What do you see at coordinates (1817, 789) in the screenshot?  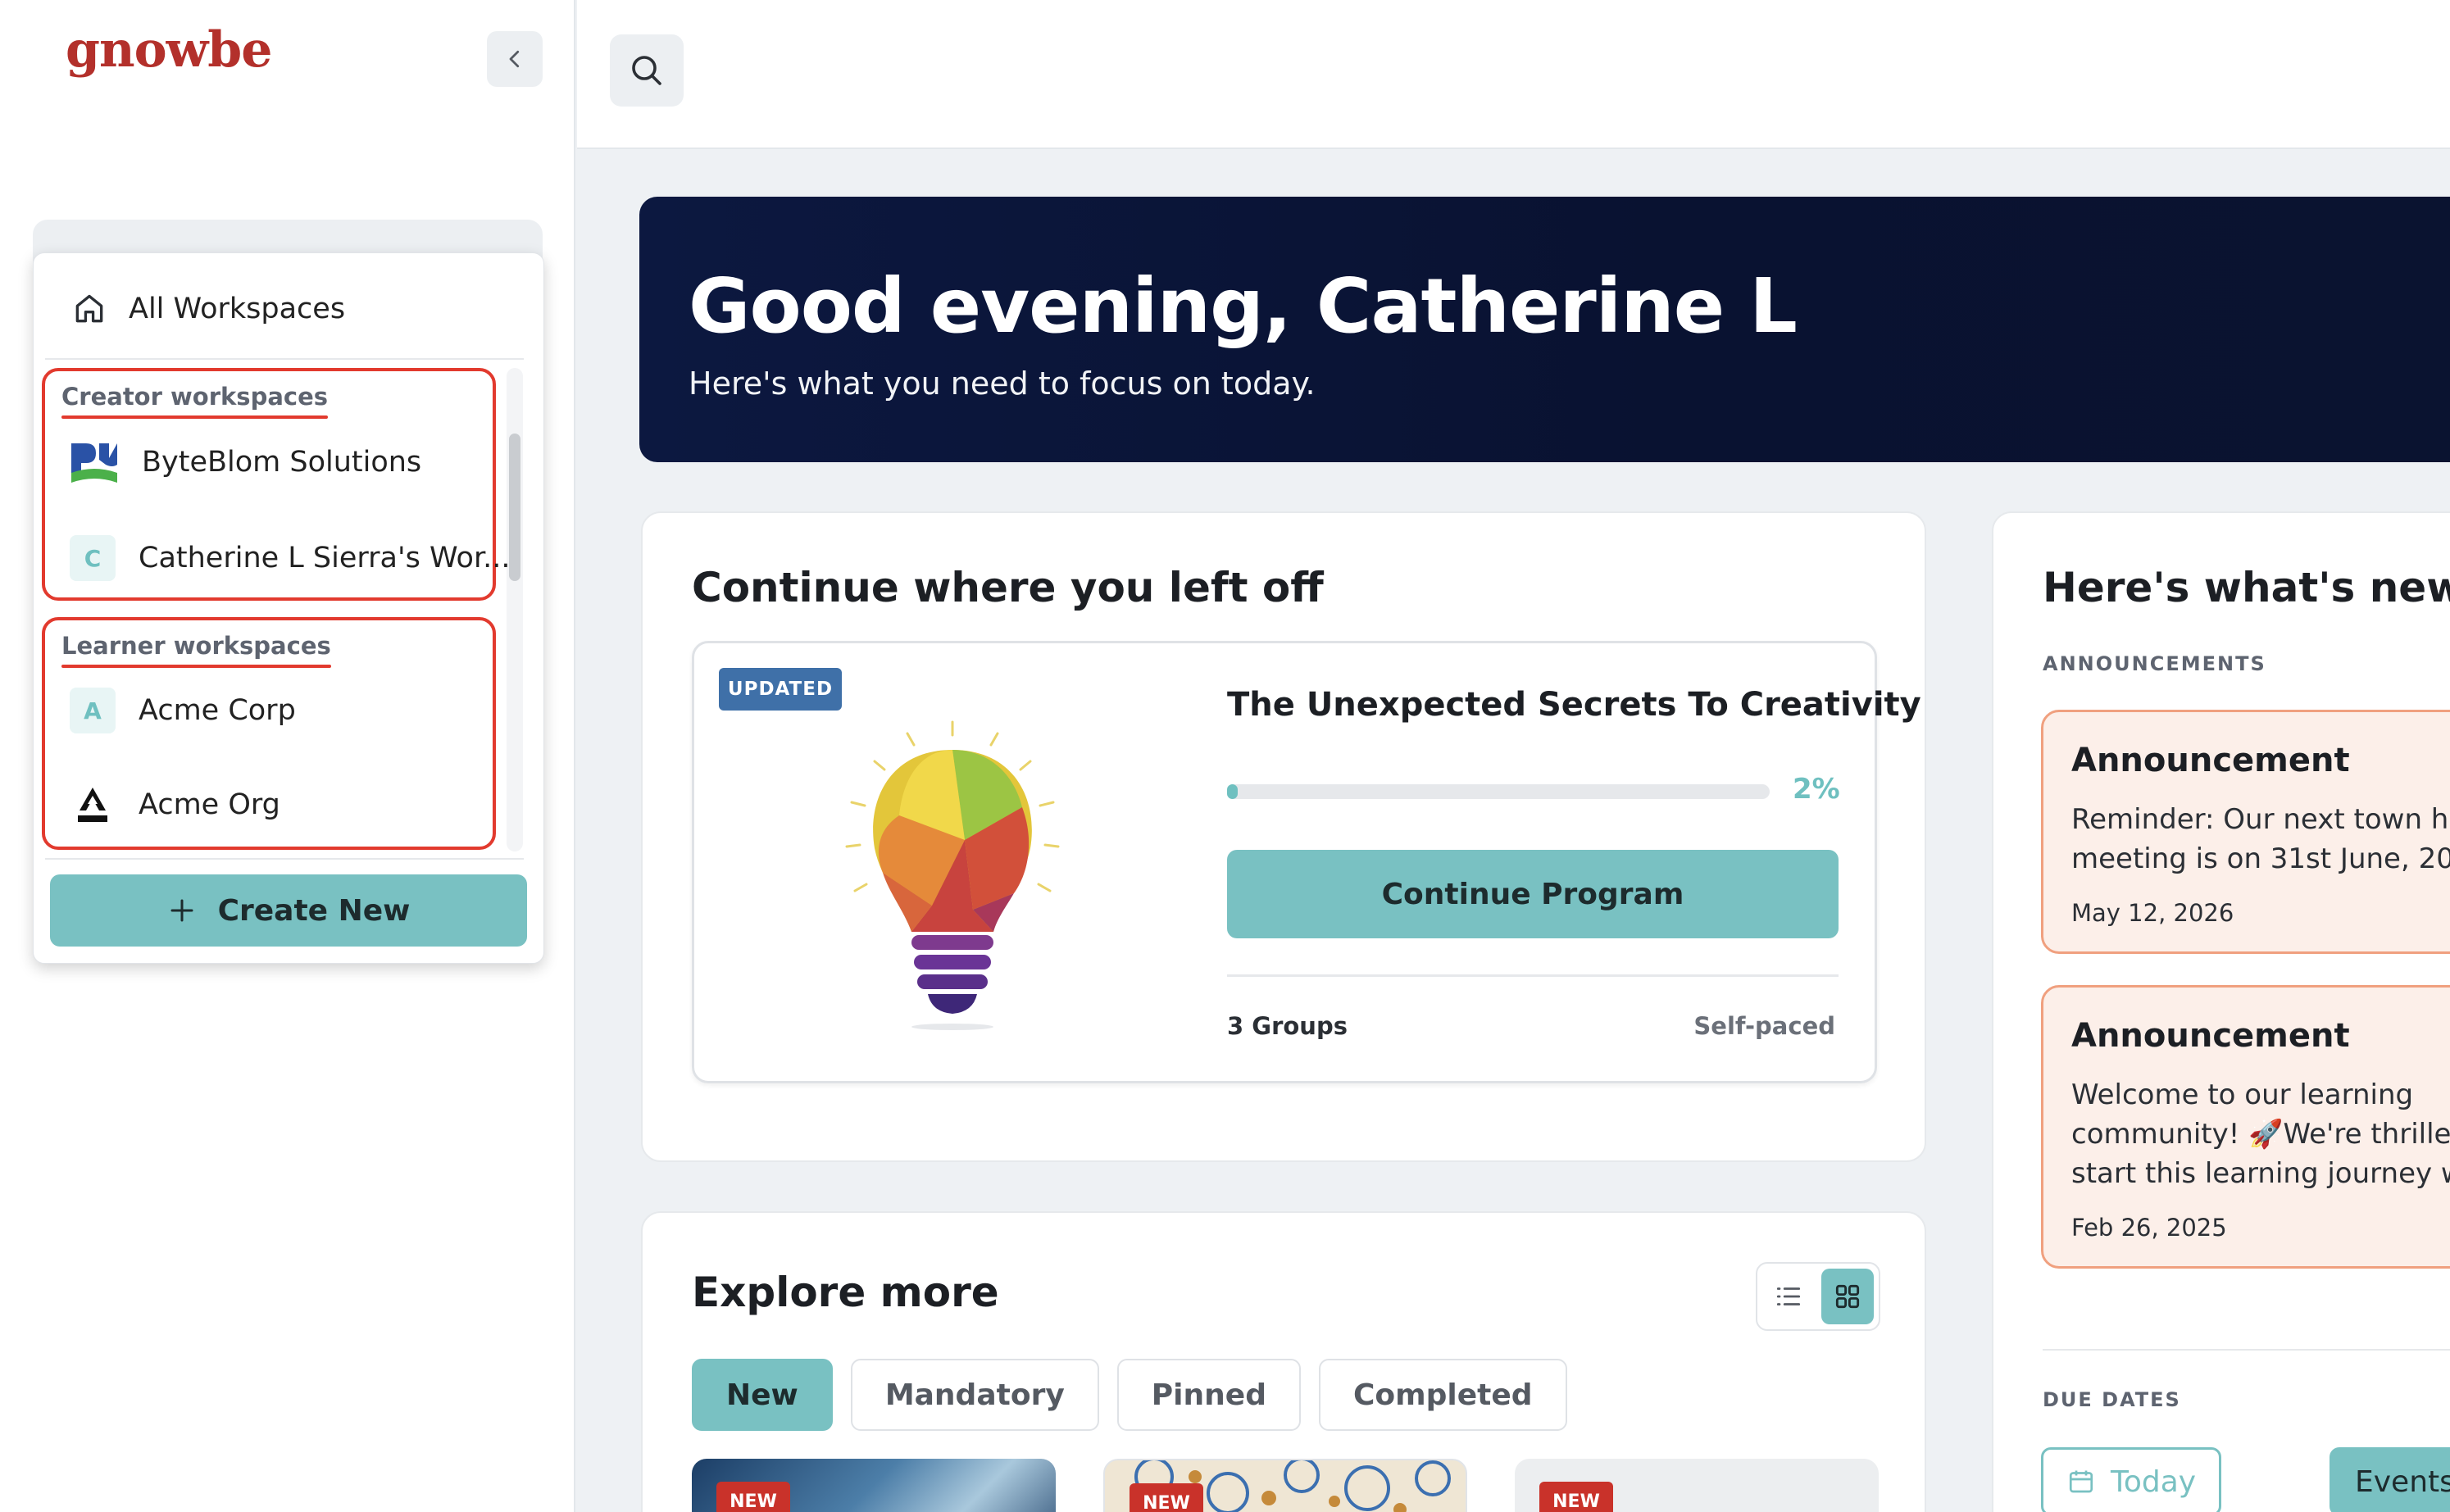 I see `progress-percent: 2%` at bounding box center [1817, 789].